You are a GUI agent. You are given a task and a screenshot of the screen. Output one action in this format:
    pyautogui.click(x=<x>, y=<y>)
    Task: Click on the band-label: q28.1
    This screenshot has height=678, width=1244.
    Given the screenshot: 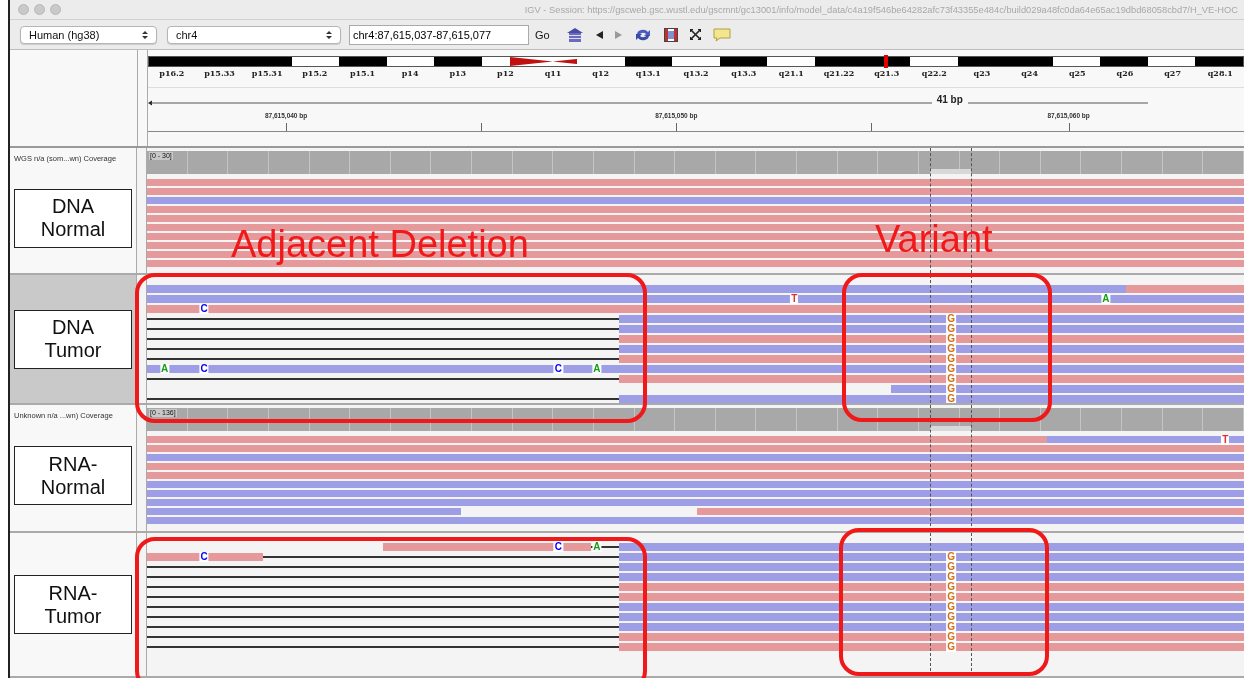 What is the action you would take?
    pyautogui.click(x=1220, y=72)
    